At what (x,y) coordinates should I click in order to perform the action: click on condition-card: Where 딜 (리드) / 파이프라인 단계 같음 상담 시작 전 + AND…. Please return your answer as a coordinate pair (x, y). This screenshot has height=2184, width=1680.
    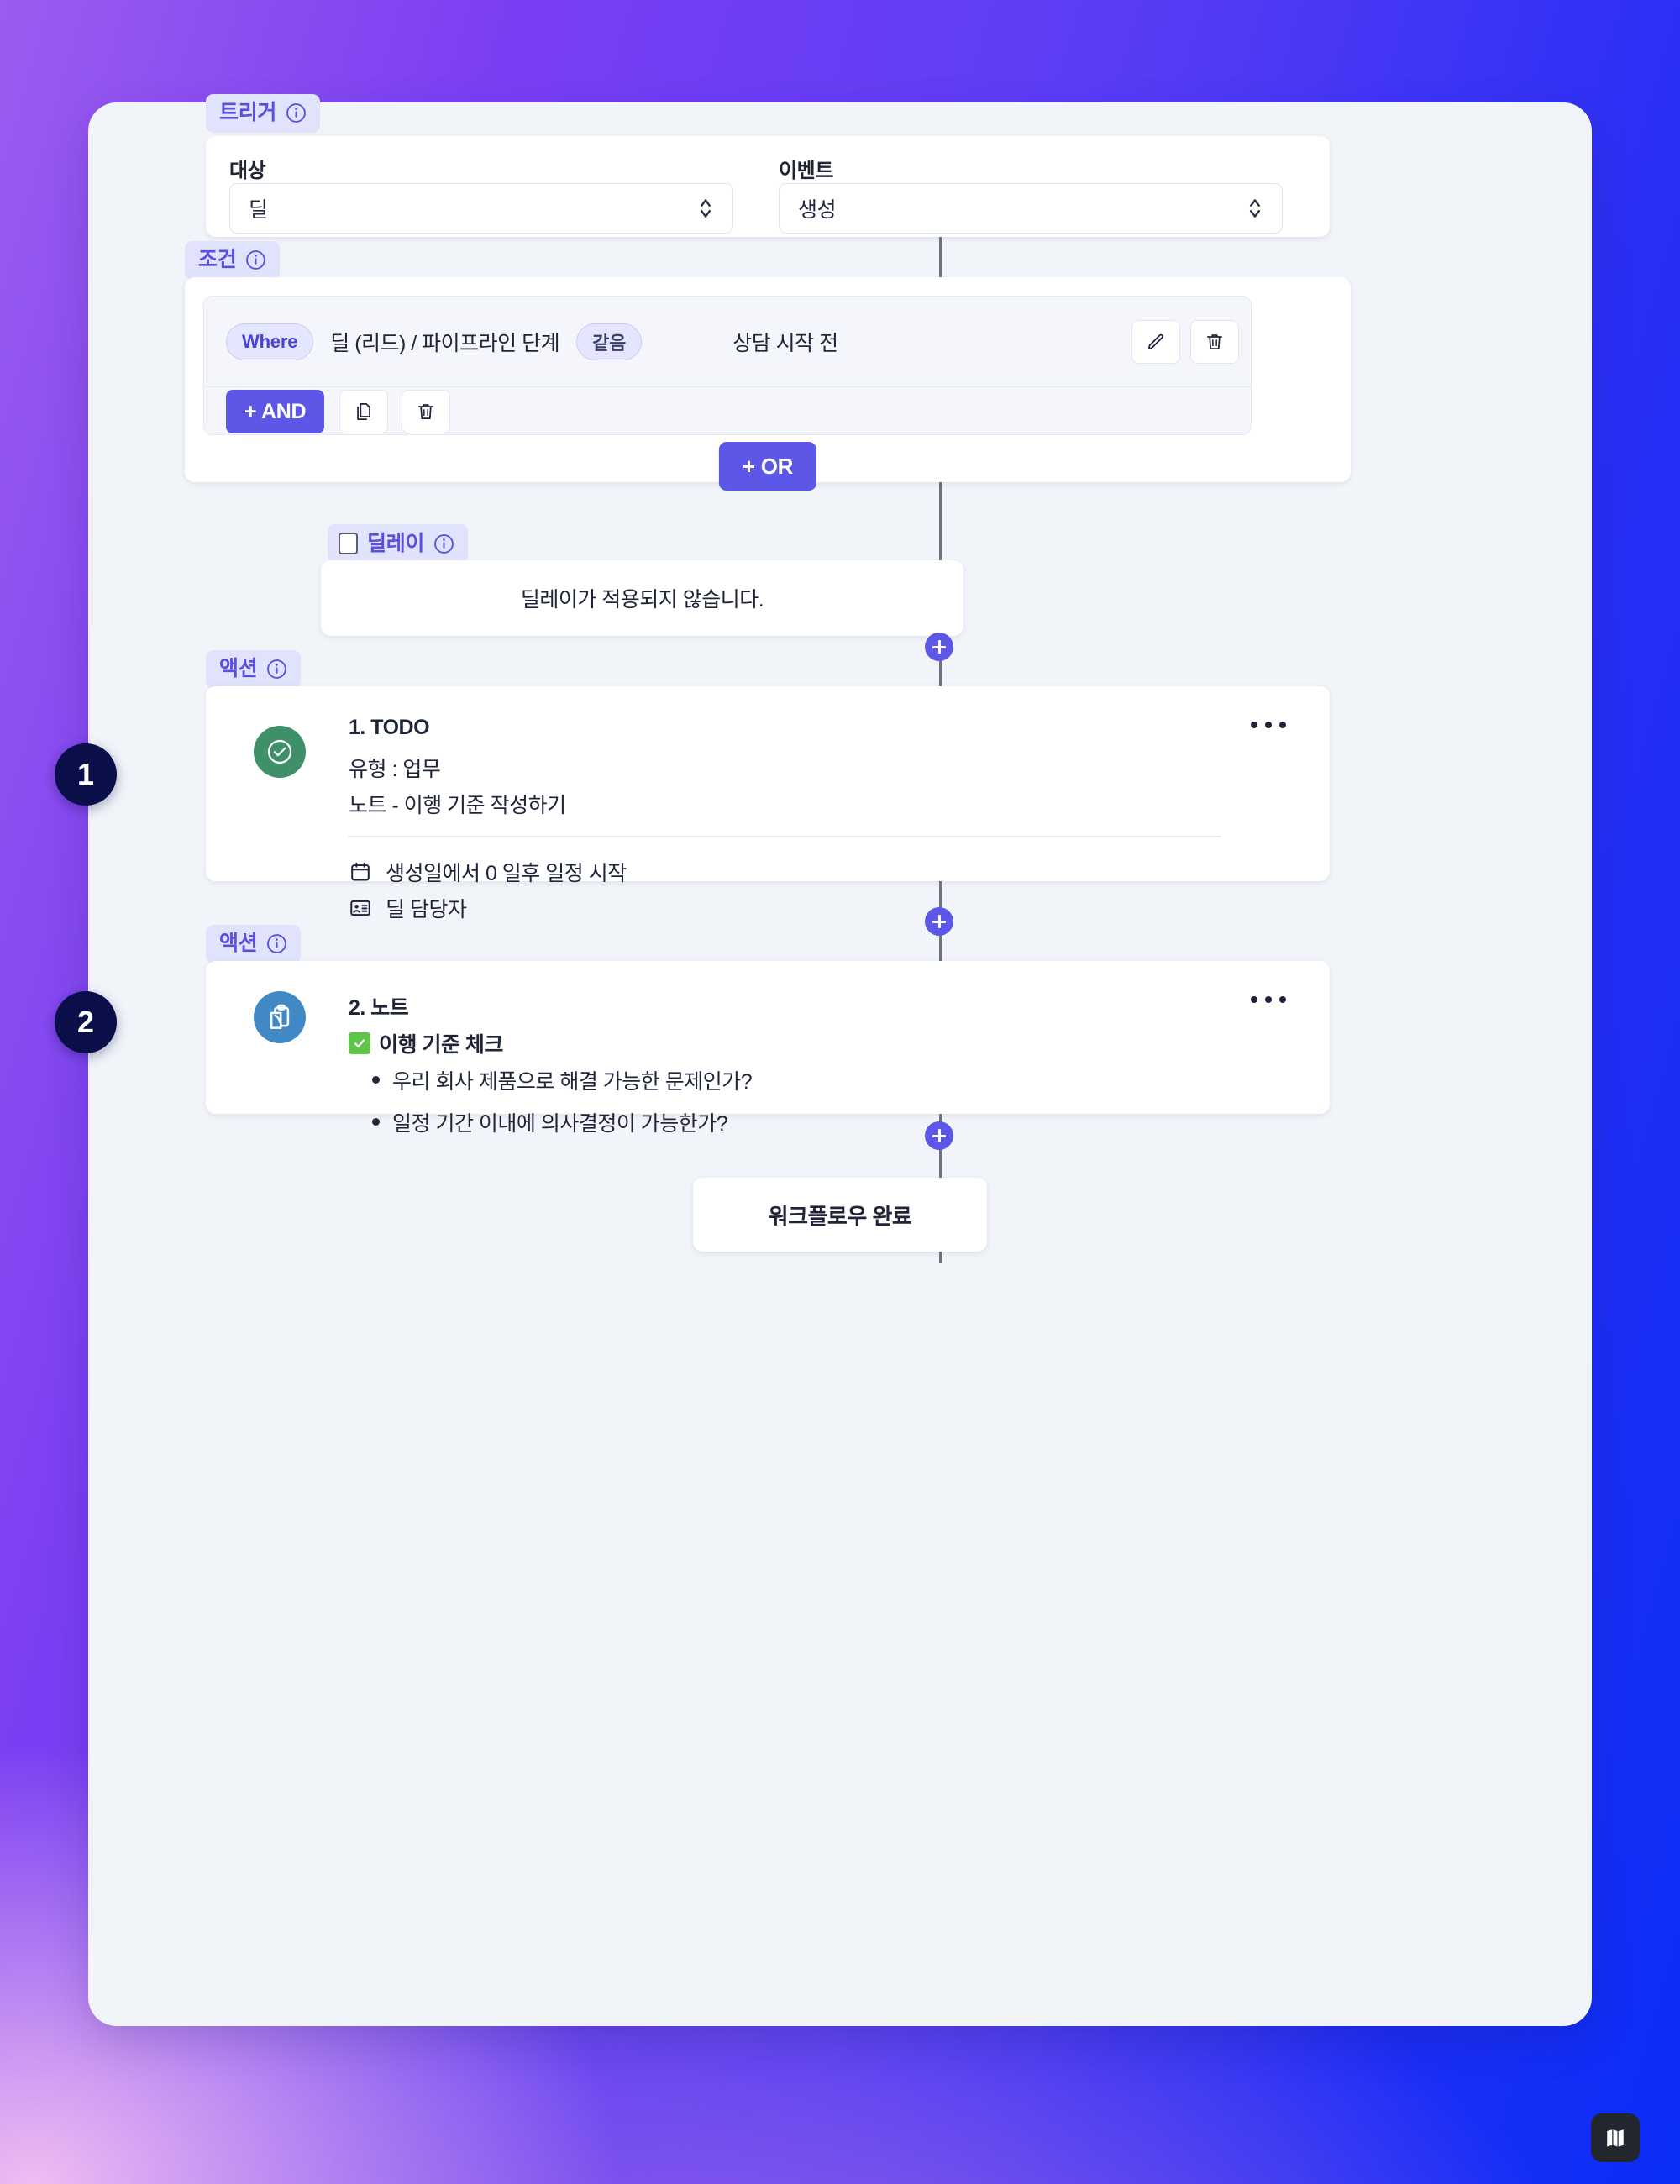
    Looking at the image, I should click on (768, 384).